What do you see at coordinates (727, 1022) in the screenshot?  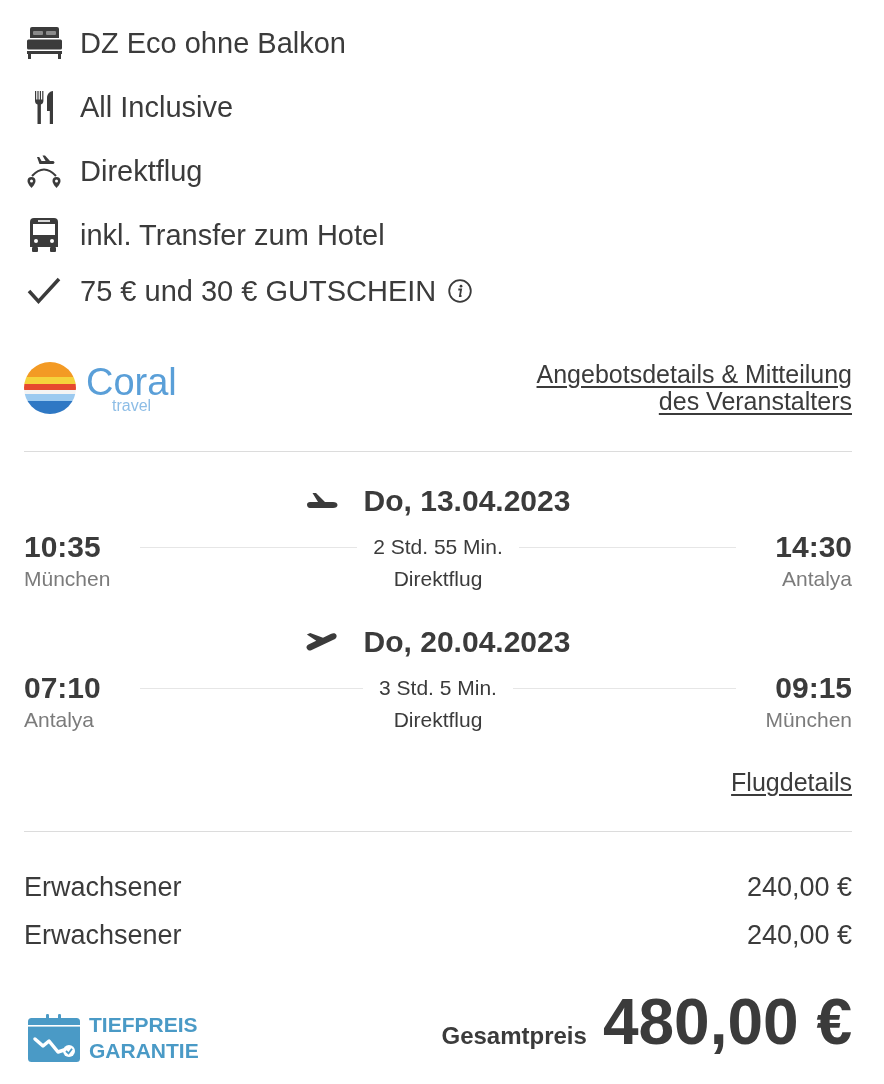 I see `total-price: 480,00 €` at bounding box center [727, 1022].